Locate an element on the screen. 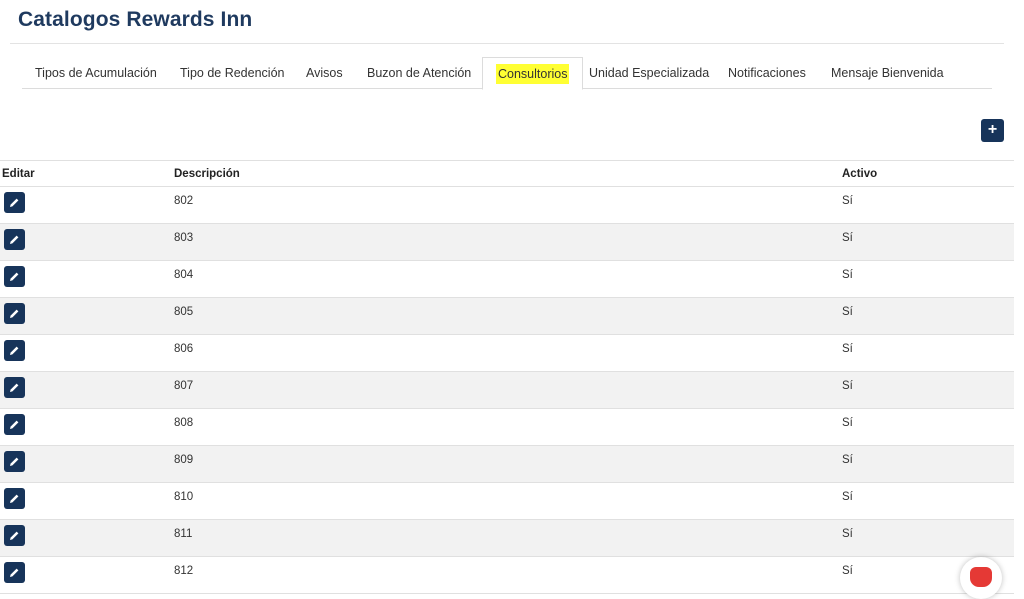 The height and width of the screenshot is (599, 1024). plus-icon: + is located at coordinates (992, 129).